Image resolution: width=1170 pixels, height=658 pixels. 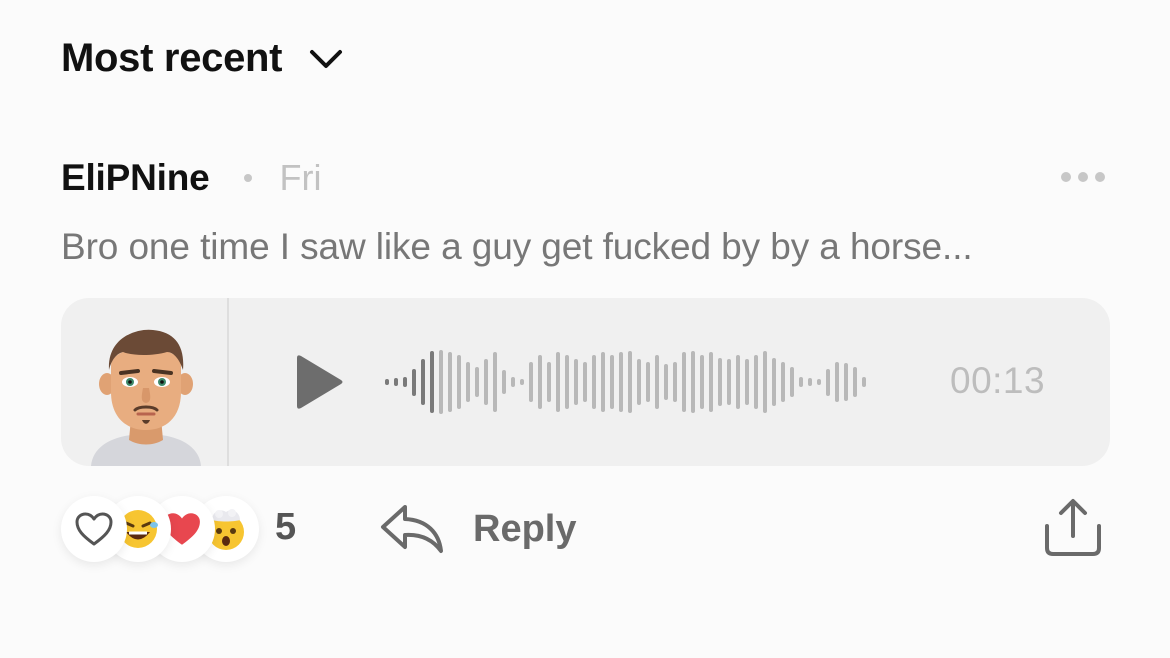 What do you see at coordinates (525, 528) in the screenshot?
I see `reply-label: Reply` at bounding box center [525, 528].